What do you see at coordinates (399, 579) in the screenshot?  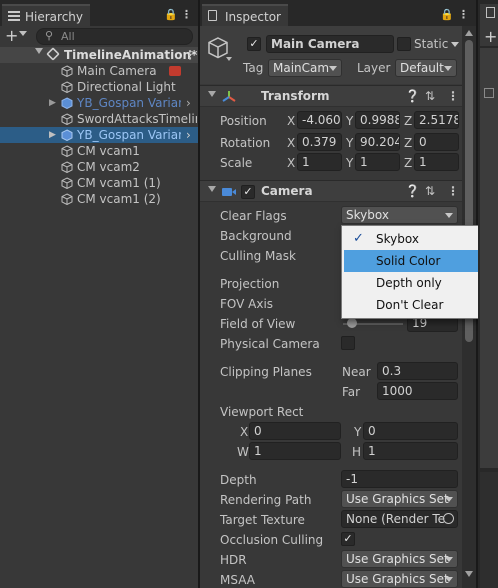 I see `msaa-dropdown: Use Graphics Set` at bounding box center [399, 579].